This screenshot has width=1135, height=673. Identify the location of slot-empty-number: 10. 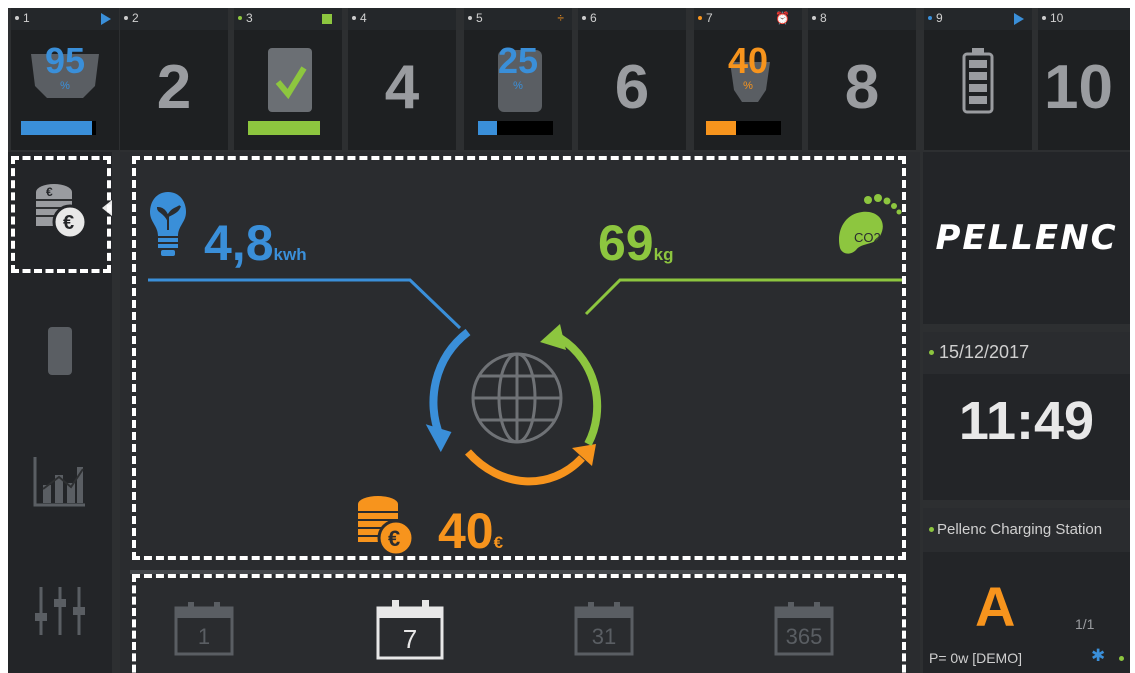
(1078, 87).